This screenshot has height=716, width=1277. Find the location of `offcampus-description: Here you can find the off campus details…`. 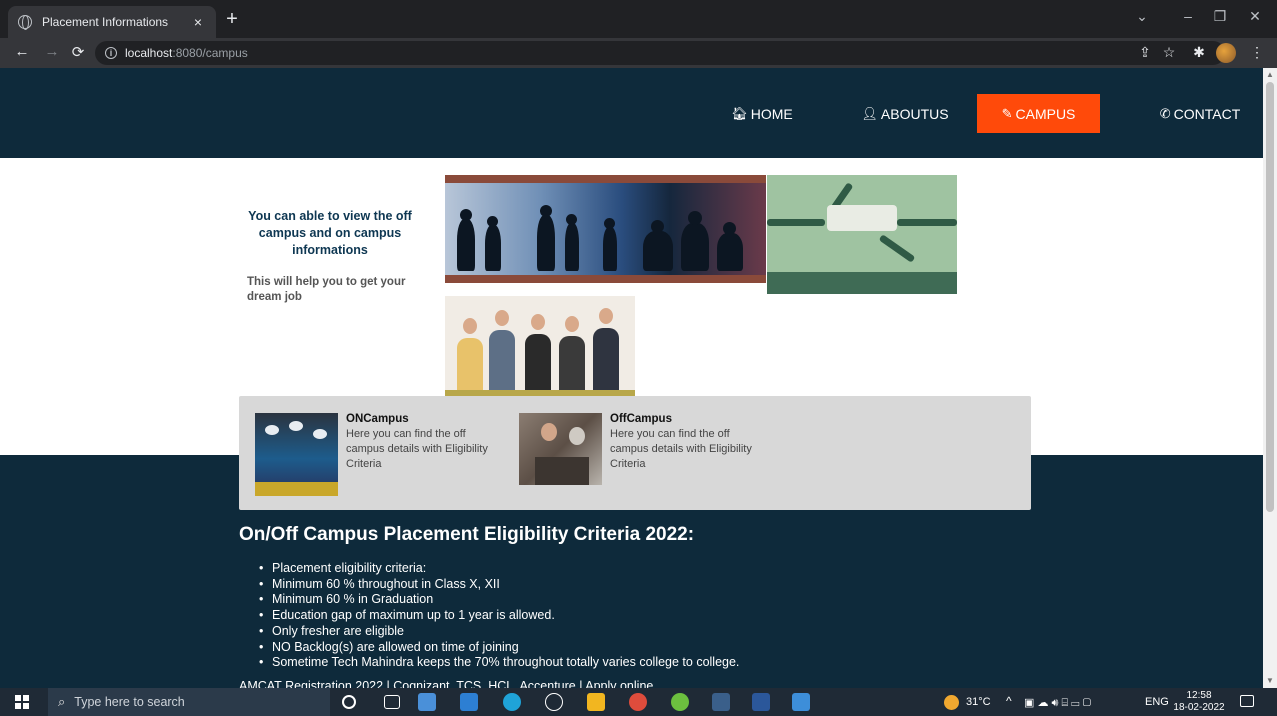

offcampus-description: Here you can find the off campus details… is located at coordinates (681, 449).